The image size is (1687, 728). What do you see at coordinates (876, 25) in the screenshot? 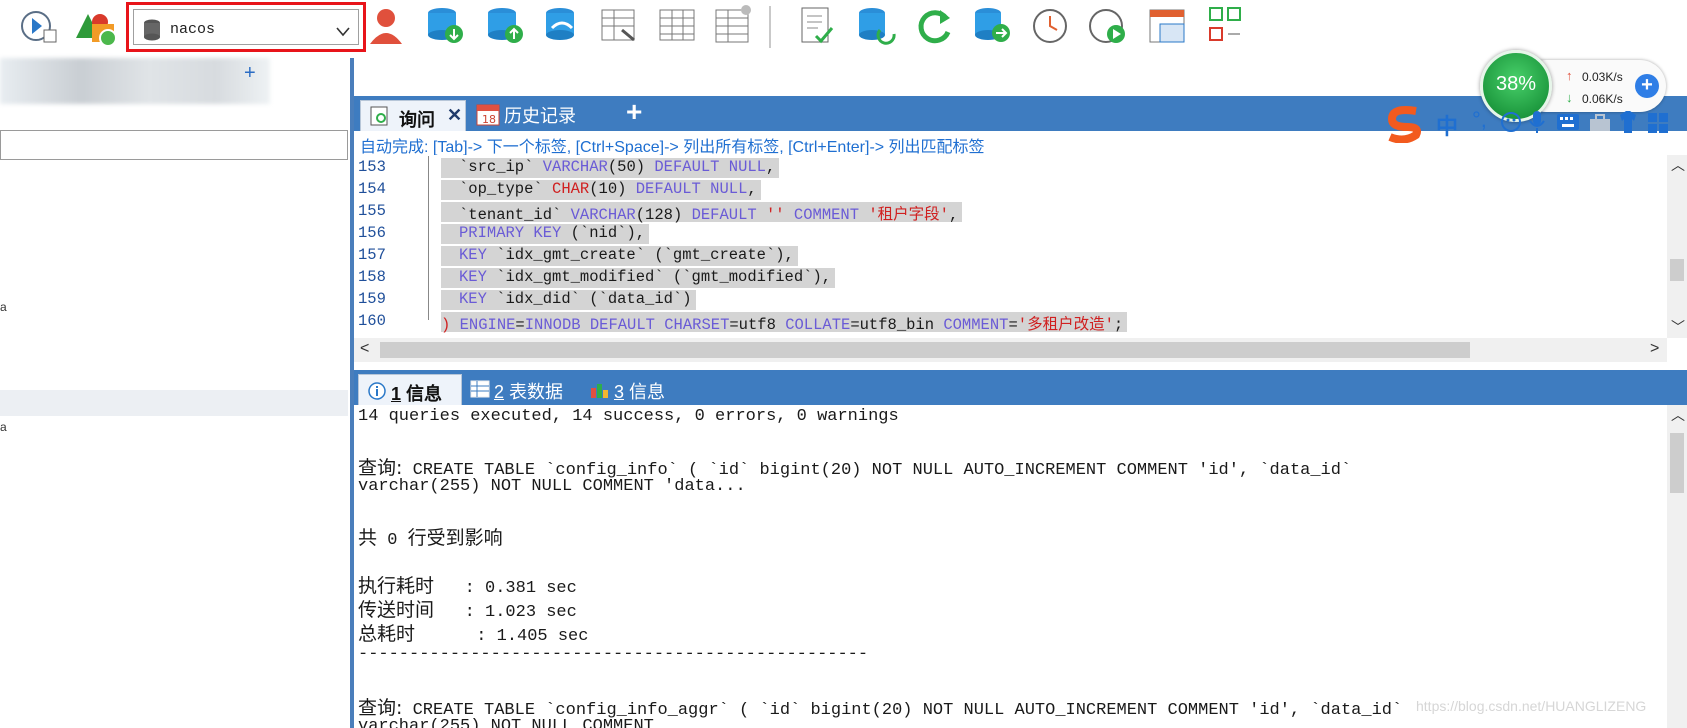
I see `db-sync-icon` at bounding box center [876, 25].